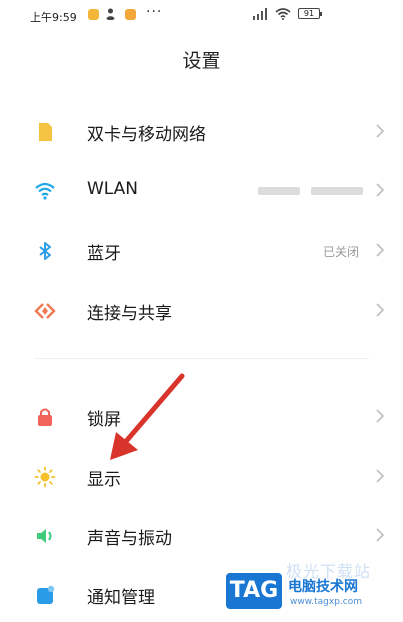 The image size is (403, 622). I want to click on speaker-icon, so click(44, 536).